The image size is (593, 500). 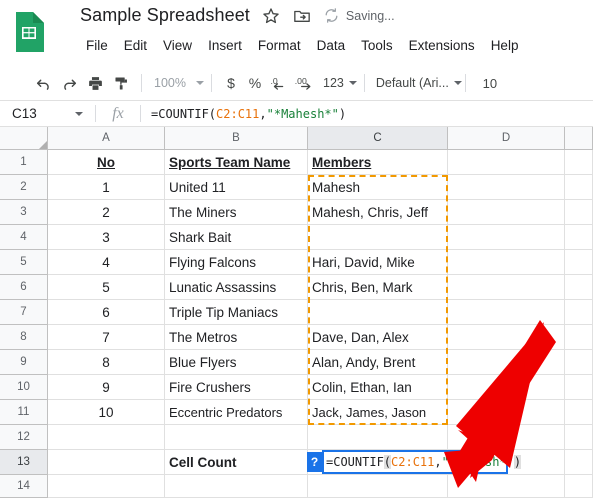 I want to click on cell-E1, so click(x=579, y=162).